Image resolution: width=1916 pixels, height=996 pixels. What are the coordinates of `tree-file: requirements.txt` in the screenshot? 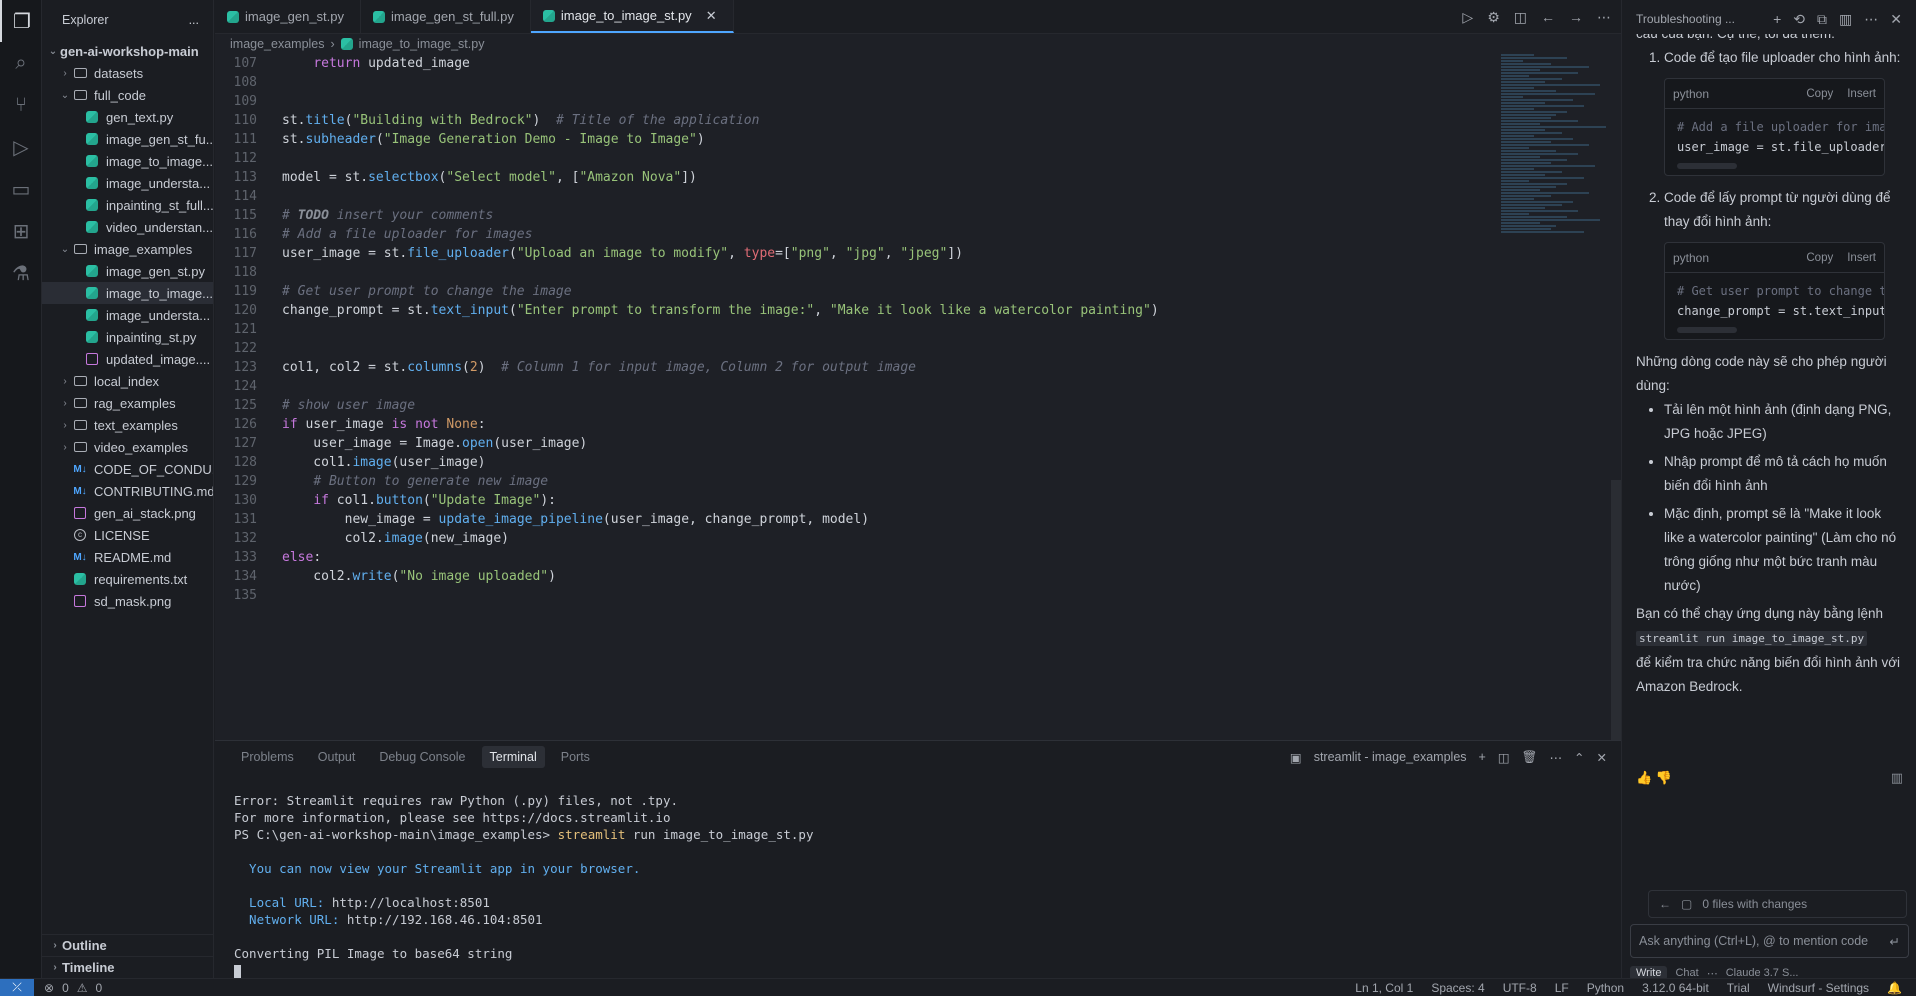 It's located at (127, 579).